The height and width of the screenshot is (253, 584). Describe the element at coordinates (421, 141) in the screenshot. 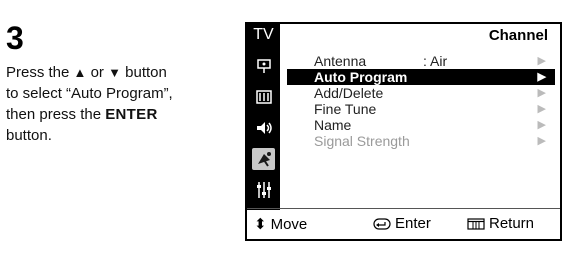

I see `menu-item-signal-strength: Signal Strength ▶` at that location.